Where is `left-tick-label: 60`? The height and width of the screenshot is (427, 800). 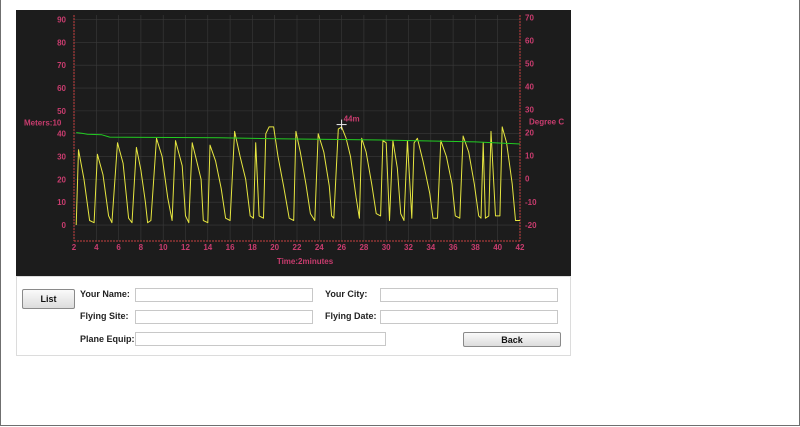 left-tick-label: 60 is located at coordinates (61, 88).